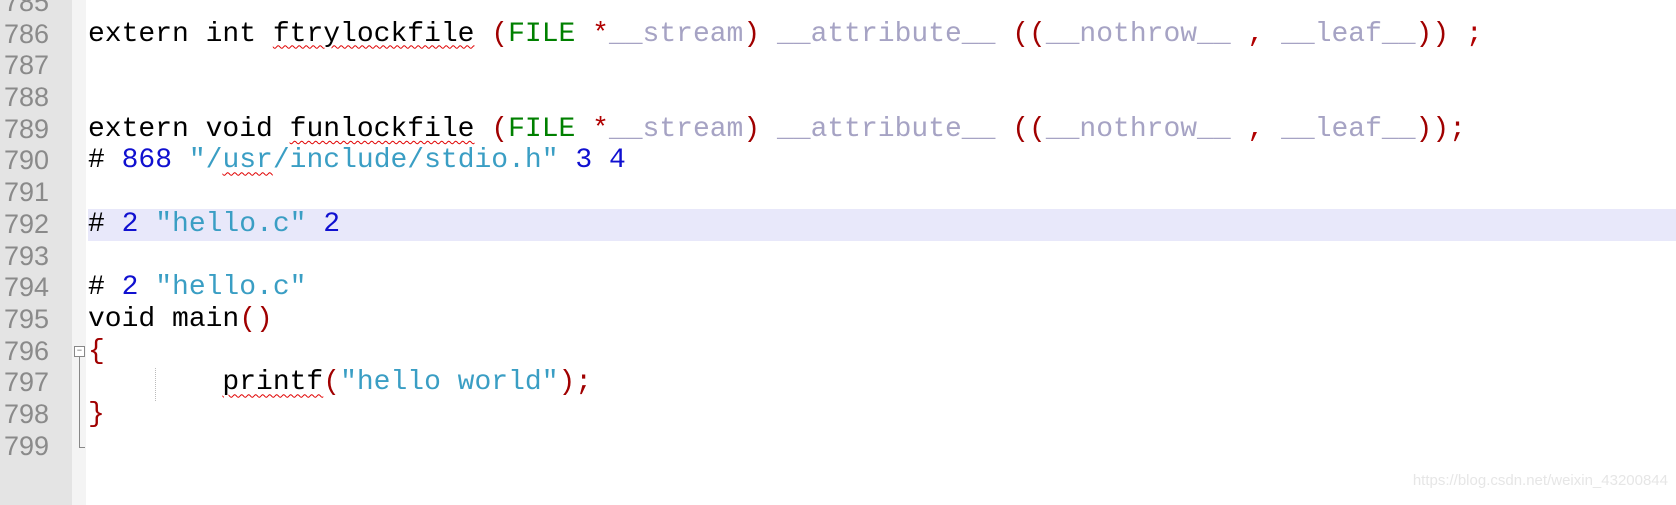 The height and width of the screenshot is (505, 1676). I want to click on code-line: 796 {, so click(838, 352).